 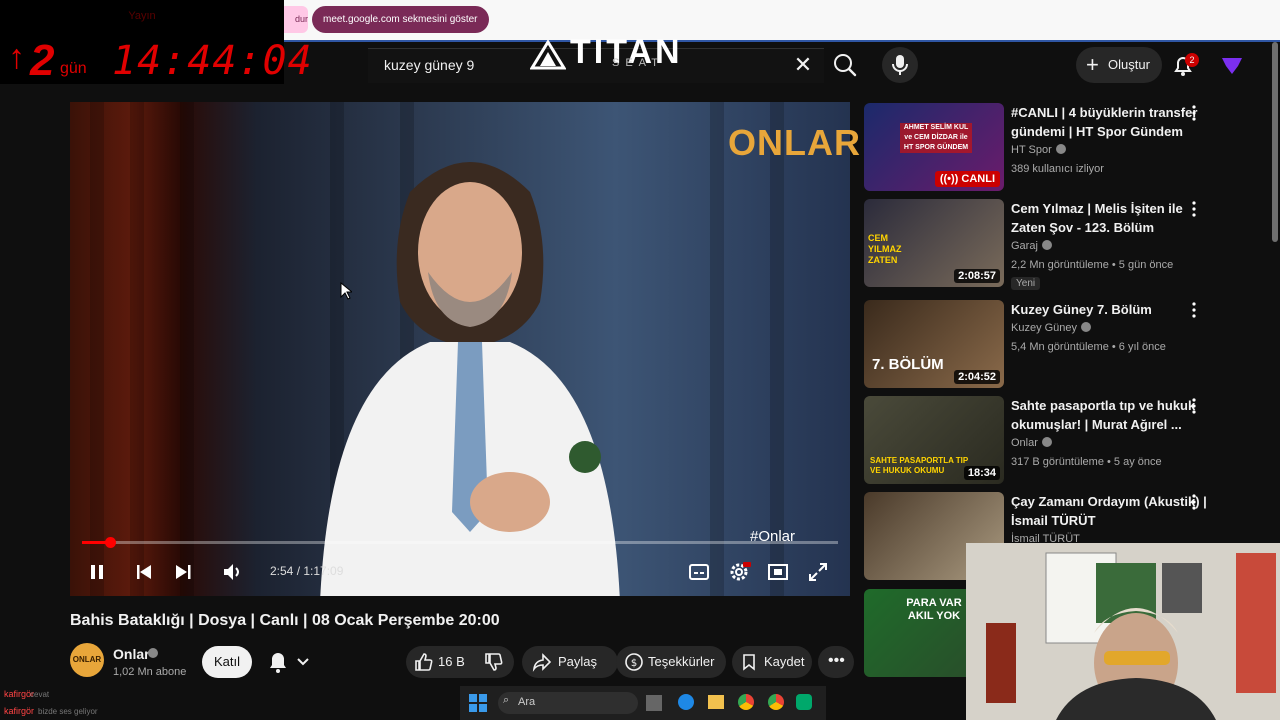 What do you see at coordinates (1057, 169) in the screenshot?
I see `recommendation-meta: 389 kullanıcı izliyor` at bounding box center [1057, 169].